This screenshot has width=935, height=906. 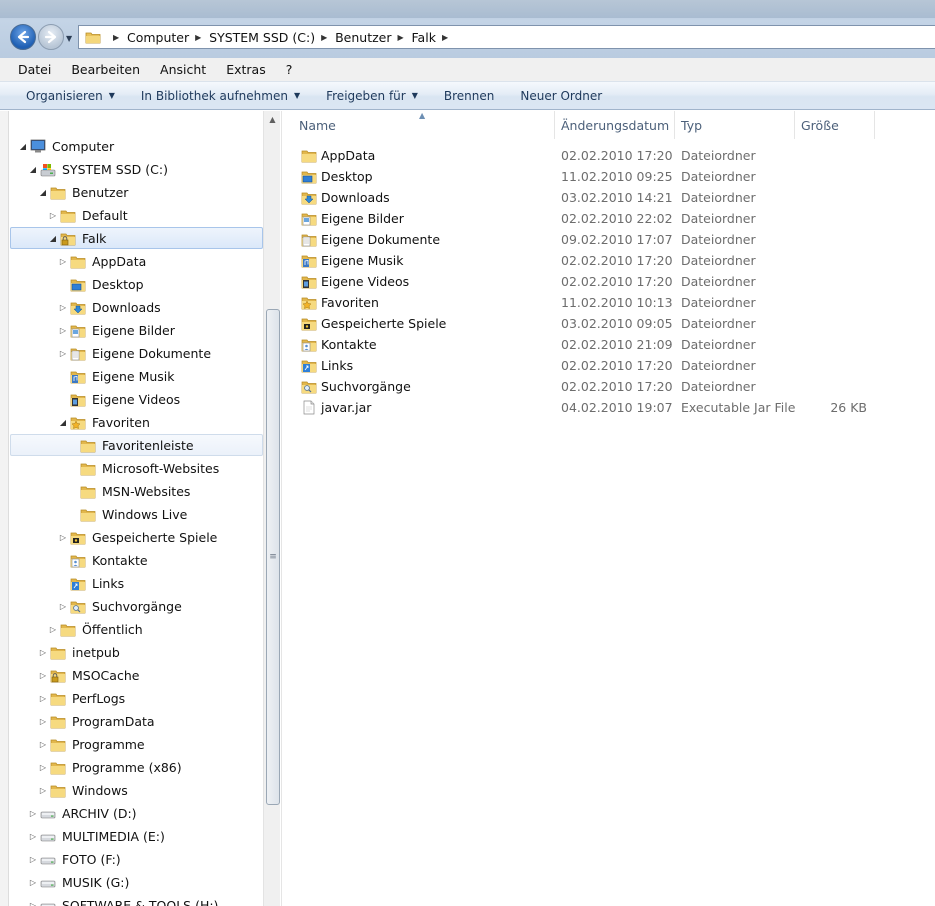 I want to click on new-folder-button: Neuer Ordner, so click(x=561, y=96).